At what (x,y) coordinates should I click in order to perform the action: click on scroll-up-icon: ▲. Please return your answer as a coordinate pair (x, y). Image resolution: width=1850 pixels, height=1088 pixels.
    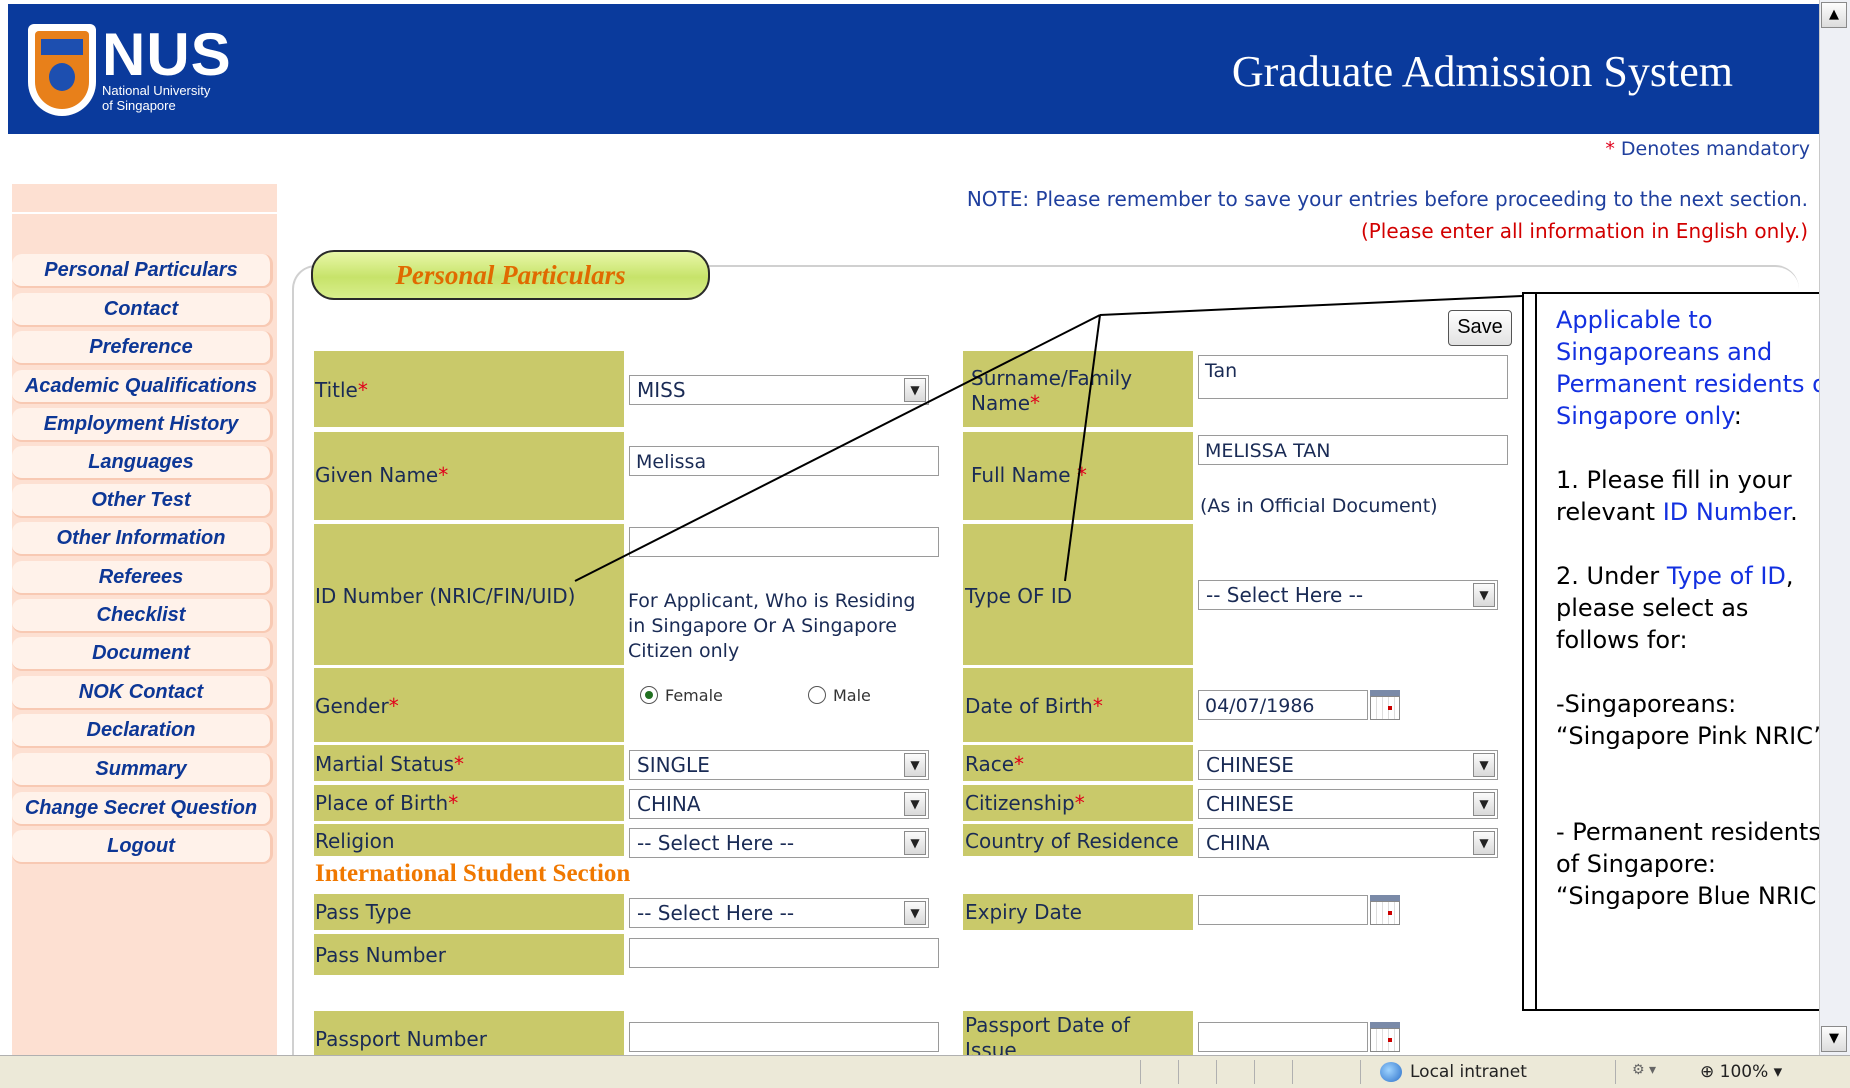
    Looking at the image, I should click on (1834, 15).